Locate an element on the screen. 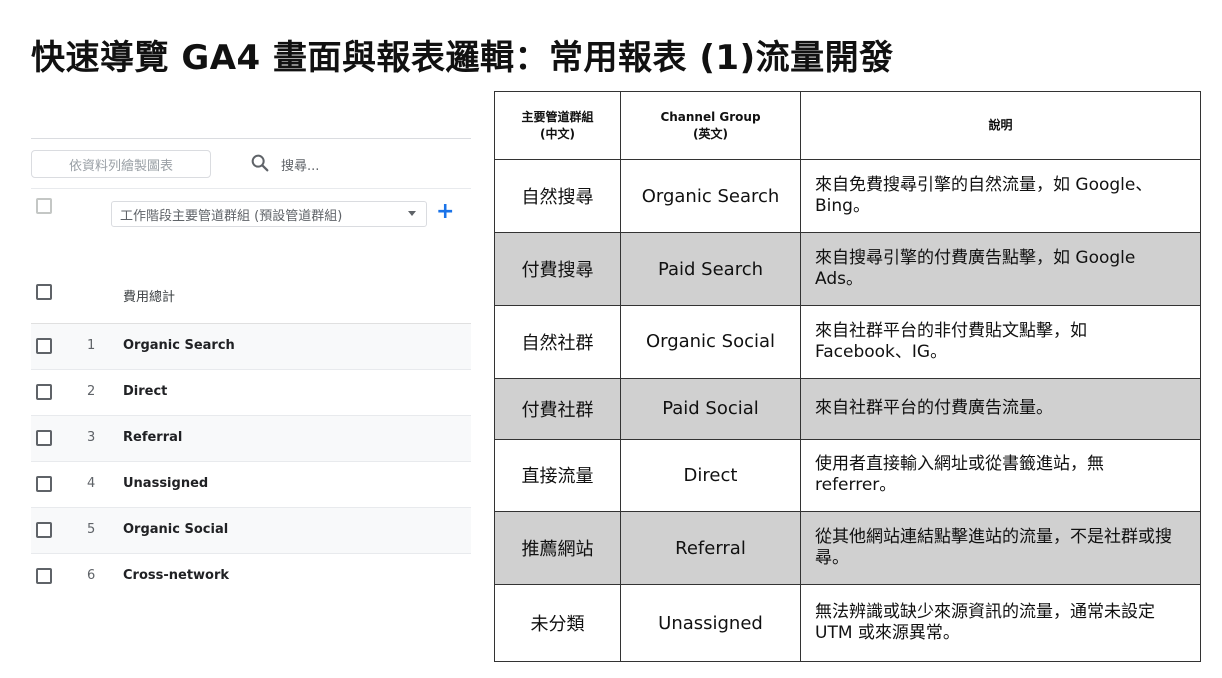 This screenshot has height=678, width=1222. table-row: 推薦網站 Referral 從其他網站連結點擊進站的流量，不是社群或搜尋。 is located at coordinates (847, 548).